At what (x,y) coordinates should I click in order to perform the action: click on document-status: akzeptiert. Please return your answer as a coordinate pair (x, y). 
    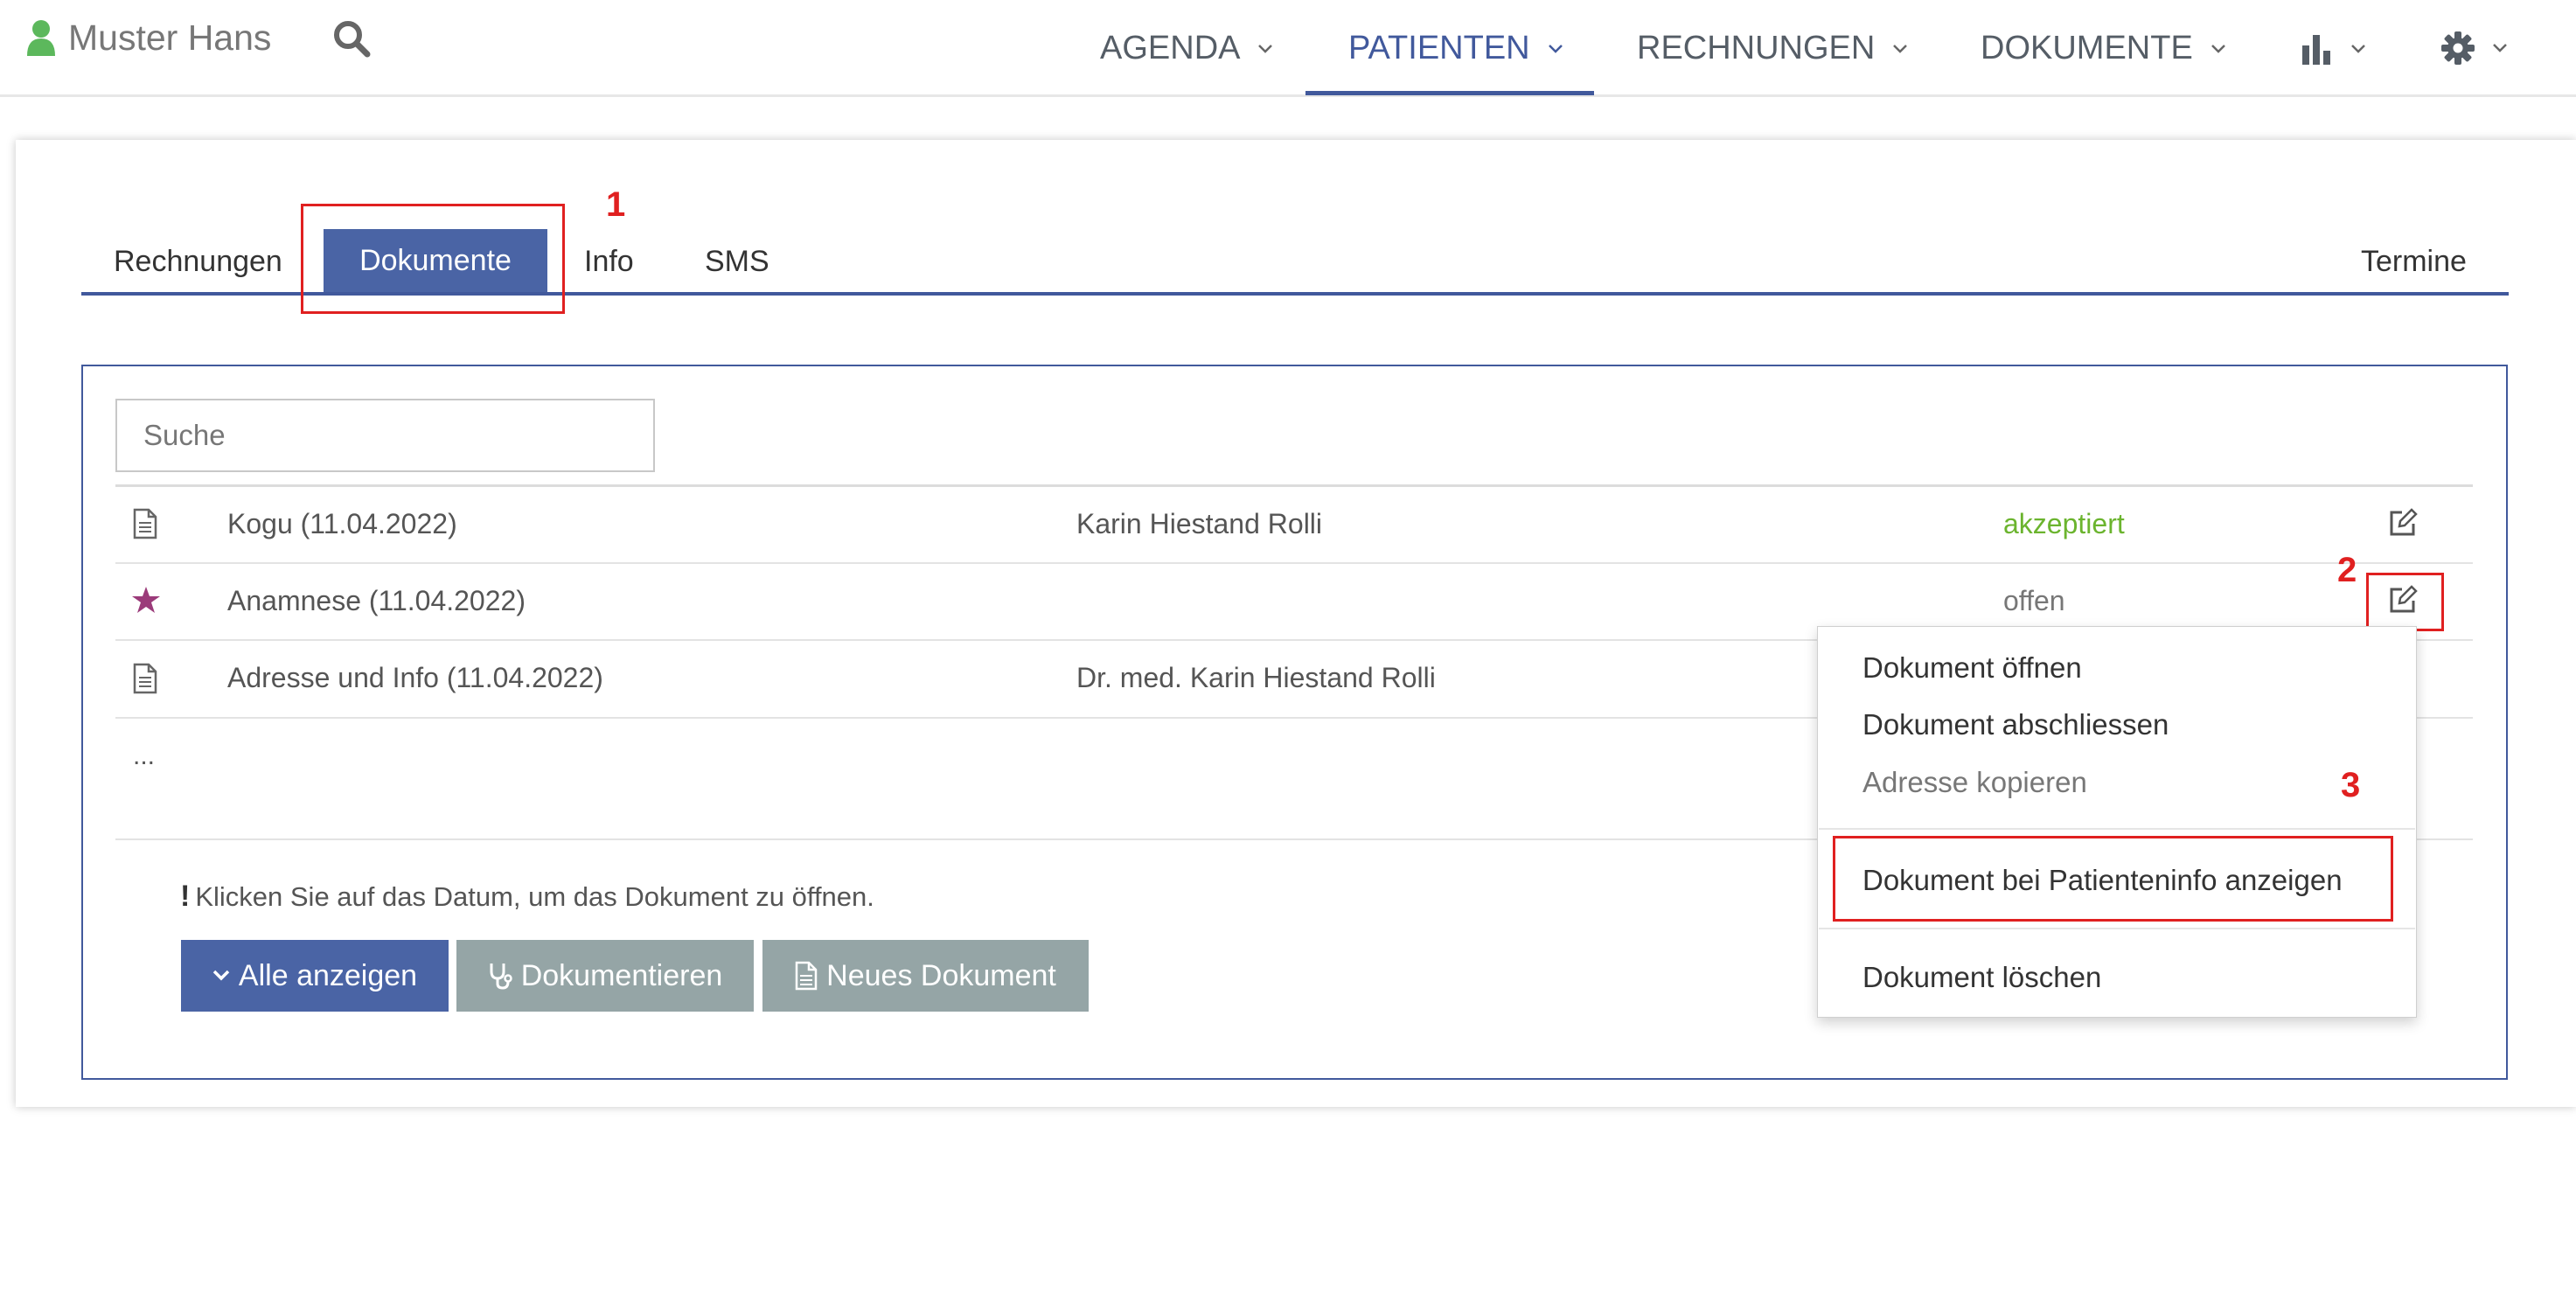
    Looking at the image, I should click on (2064, 524).